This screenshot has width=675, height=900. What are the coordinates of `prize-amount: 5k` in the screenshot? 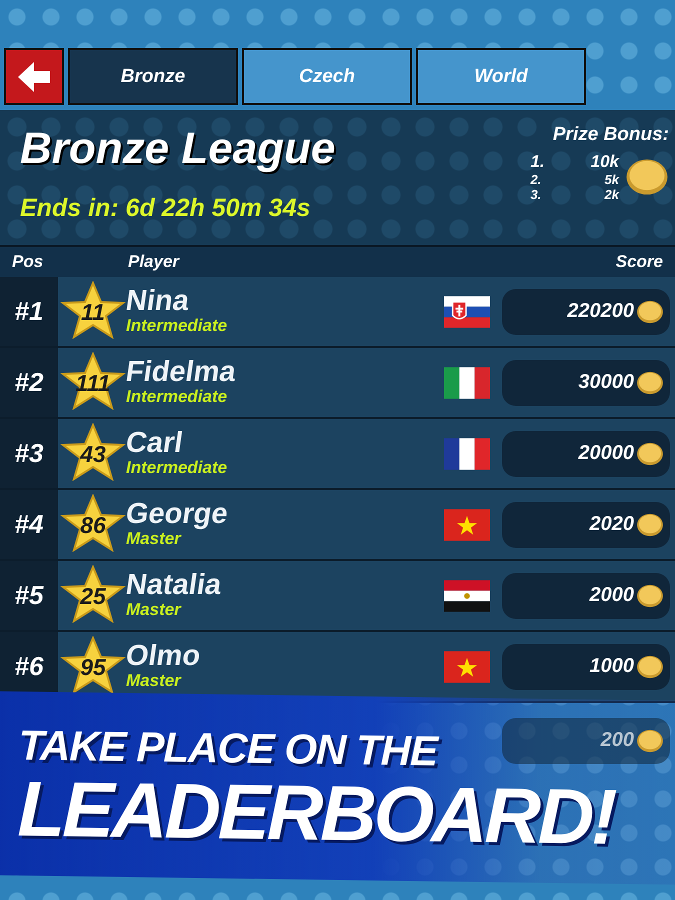 It's located at (611, 179).